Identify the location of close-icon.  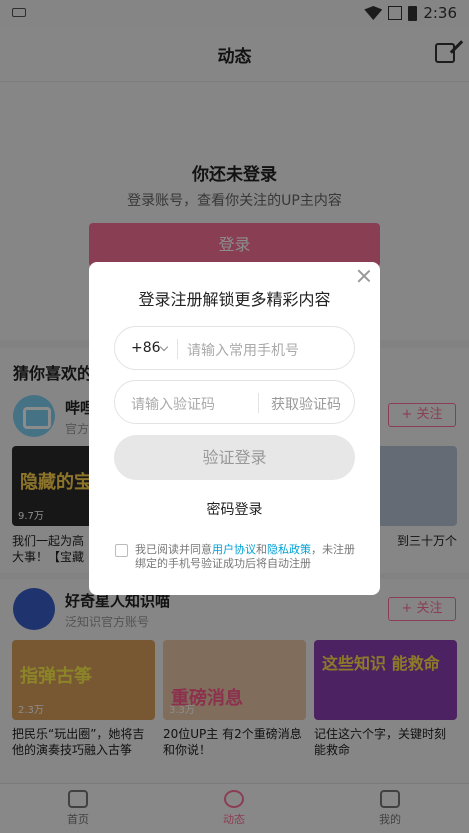
(364, 276).